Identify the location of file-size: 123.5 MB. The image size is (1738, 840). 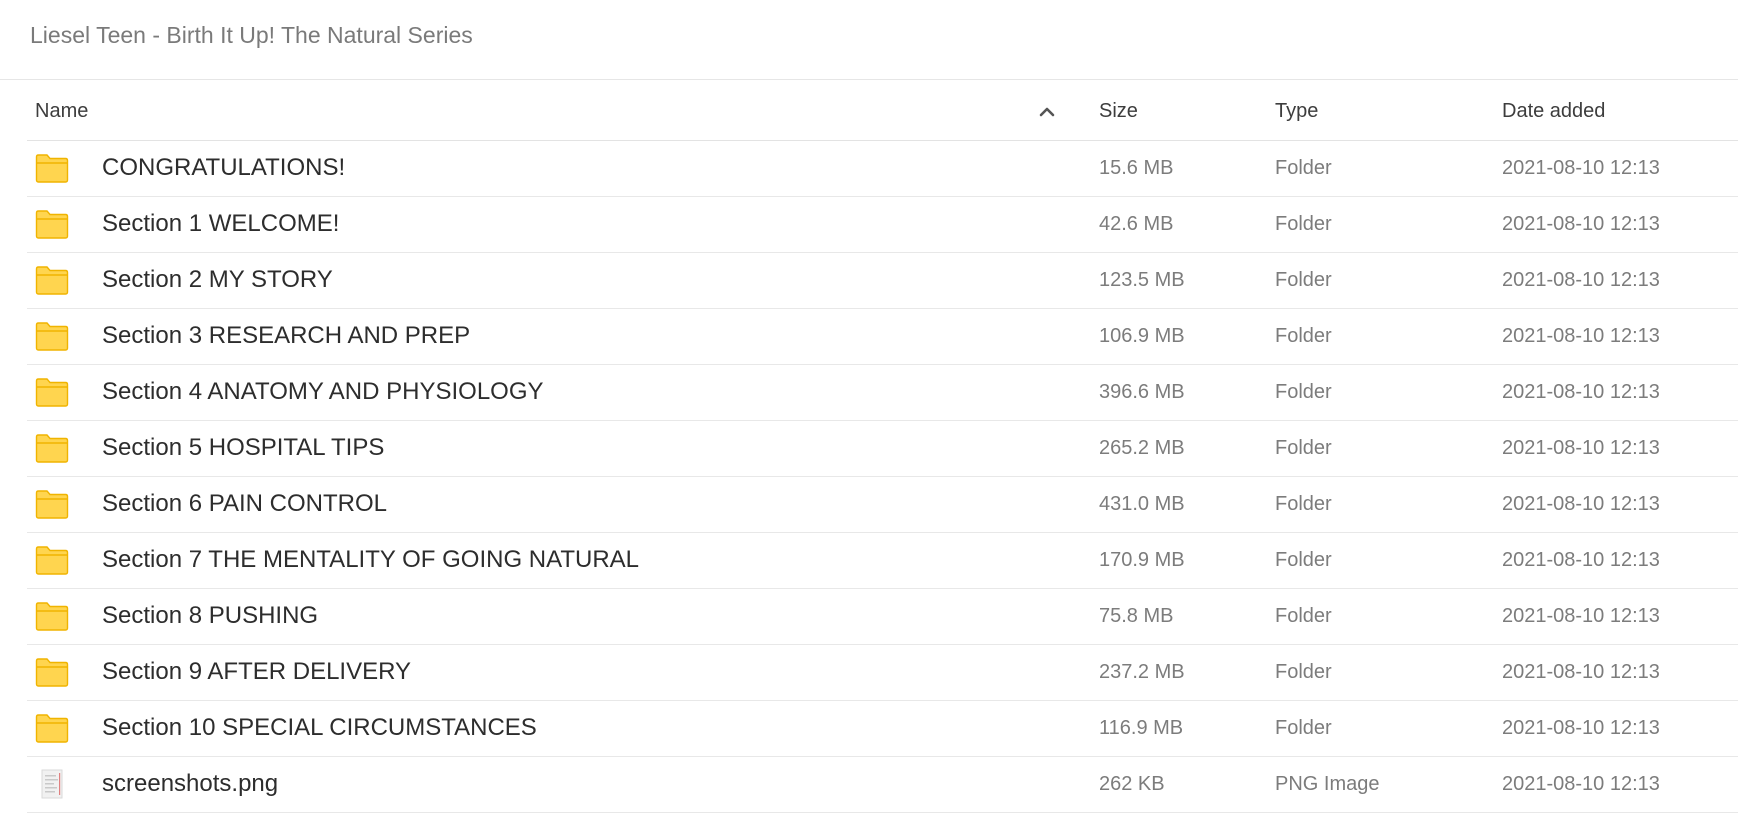
(1142, 280).